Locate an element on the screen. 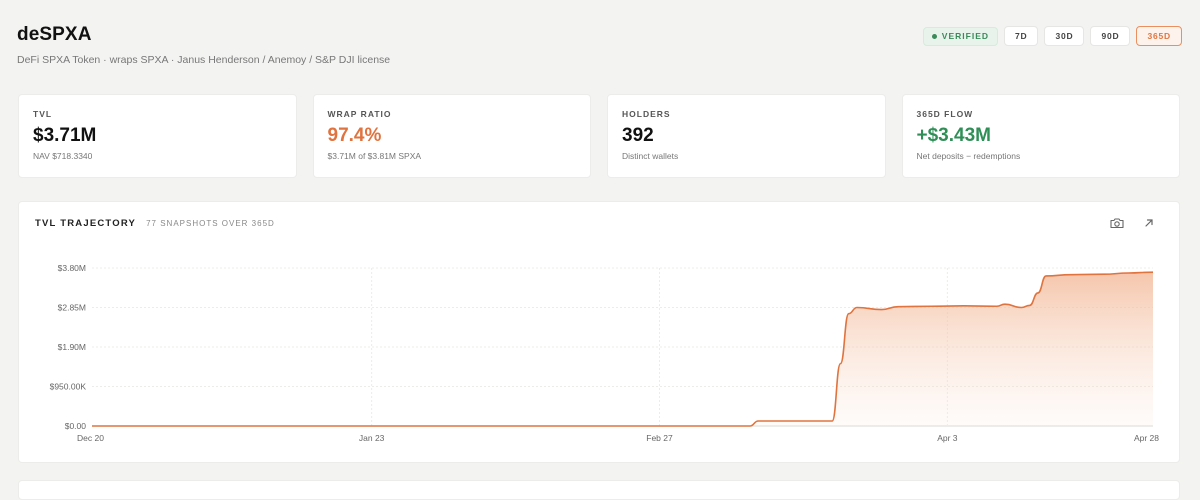 Image resolution: width=1200 pixels, height=500 pixels. verified-badge-label: VERIFIED is located at coordinates (965, 36).